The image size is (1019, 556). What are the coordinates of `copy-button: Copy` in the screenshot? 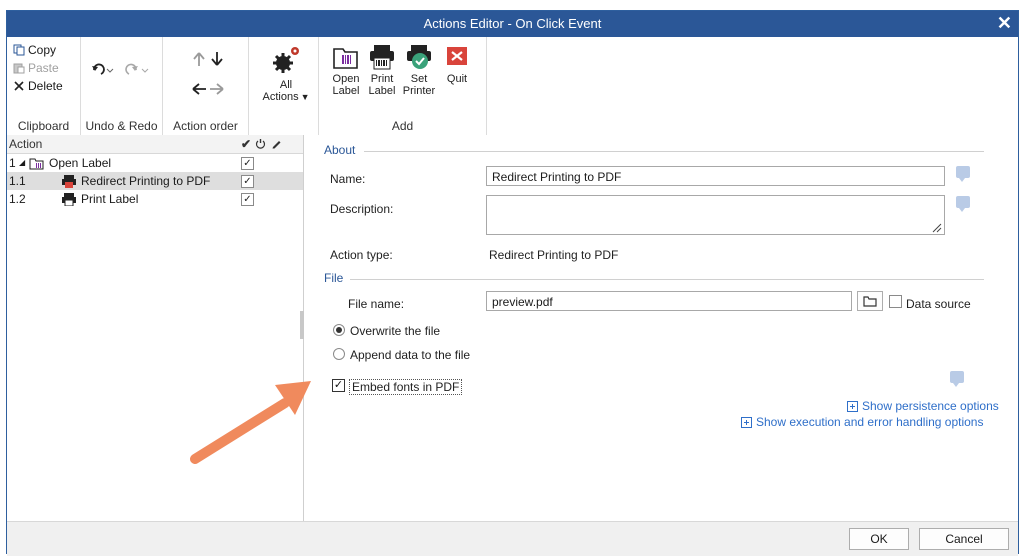 It's located at (34, 50).